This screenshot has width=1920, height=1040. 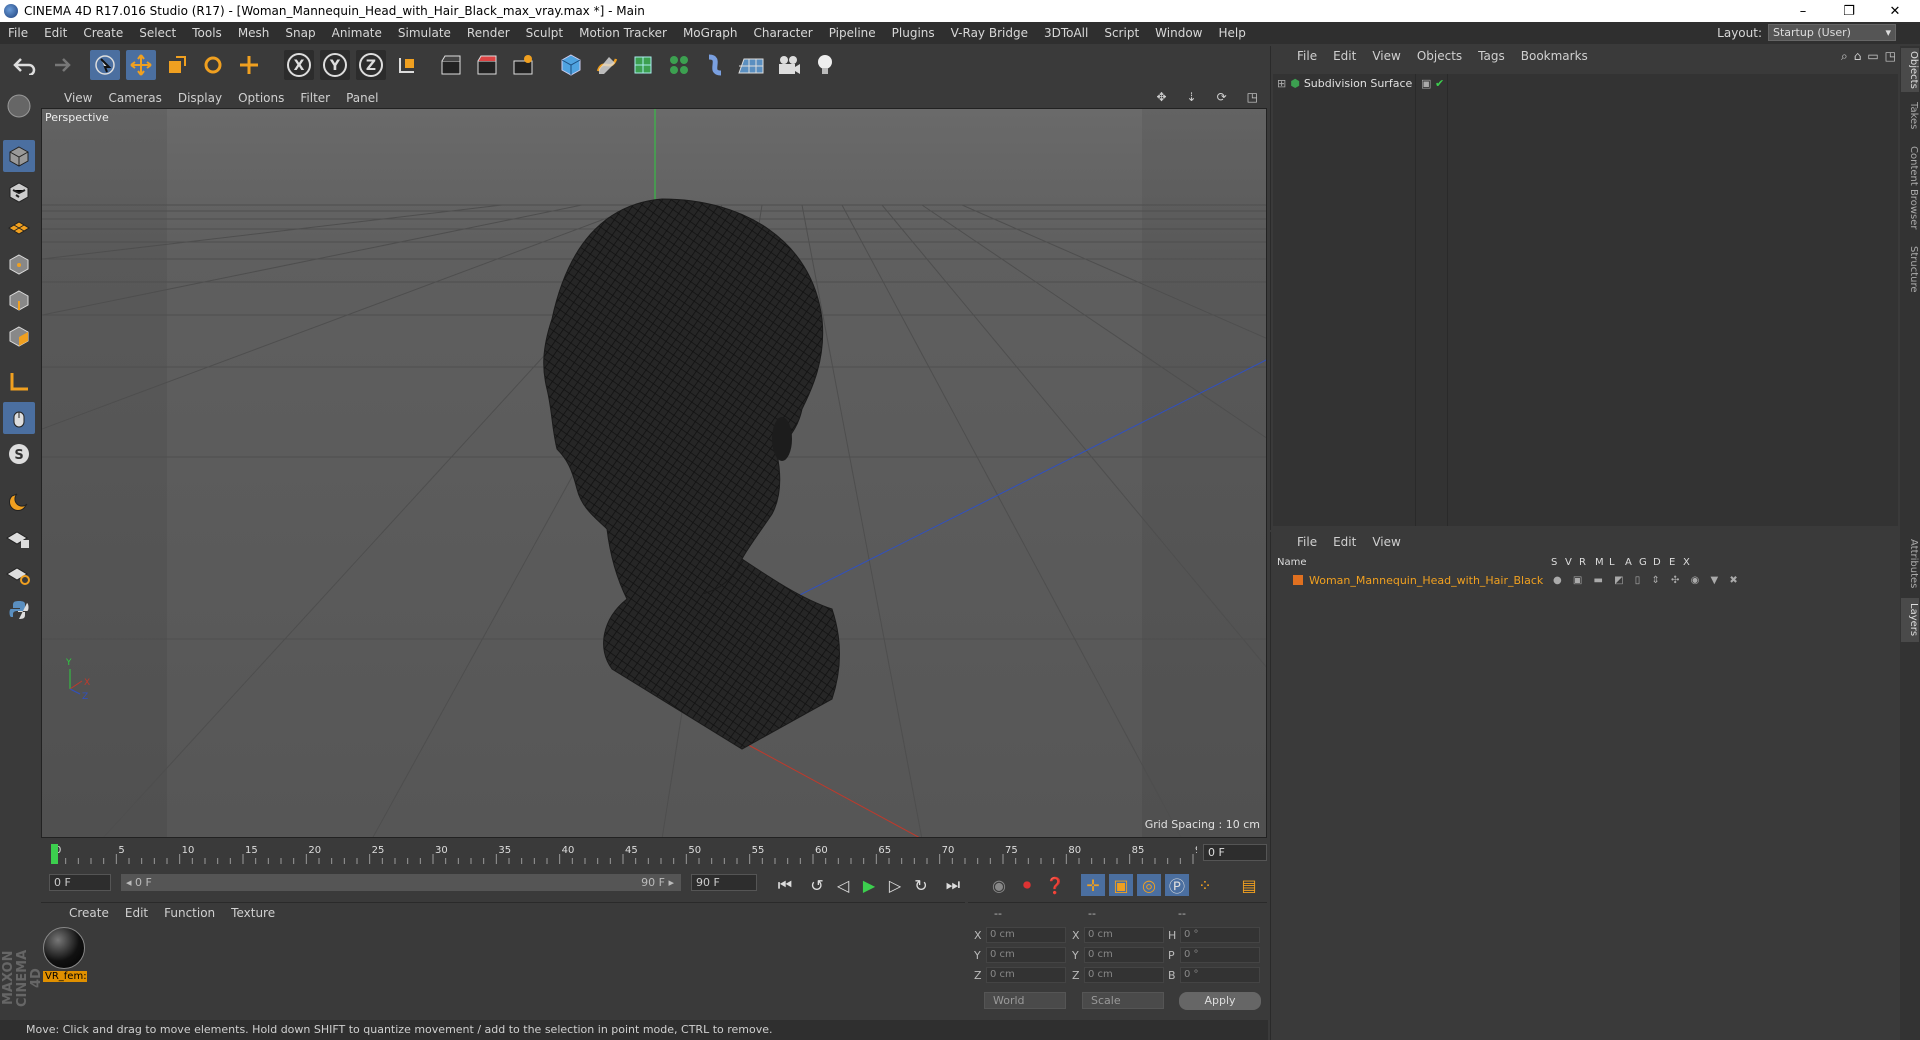 I want to click on key-param-icon: Ⓟ, so click(x=1177, y=885).